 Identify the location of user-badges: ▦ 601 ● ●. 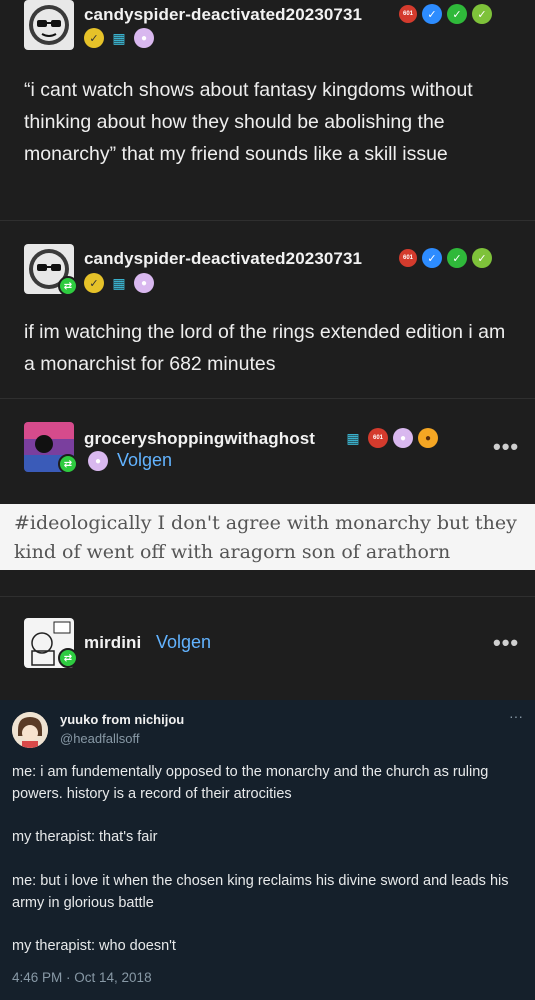
(390, 438).